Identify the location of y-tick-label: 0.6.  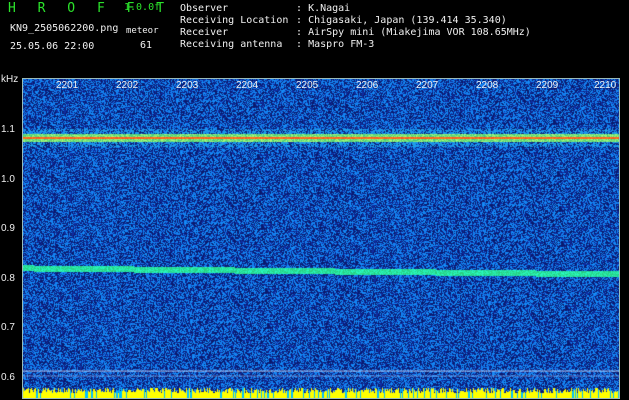
(8, 377).